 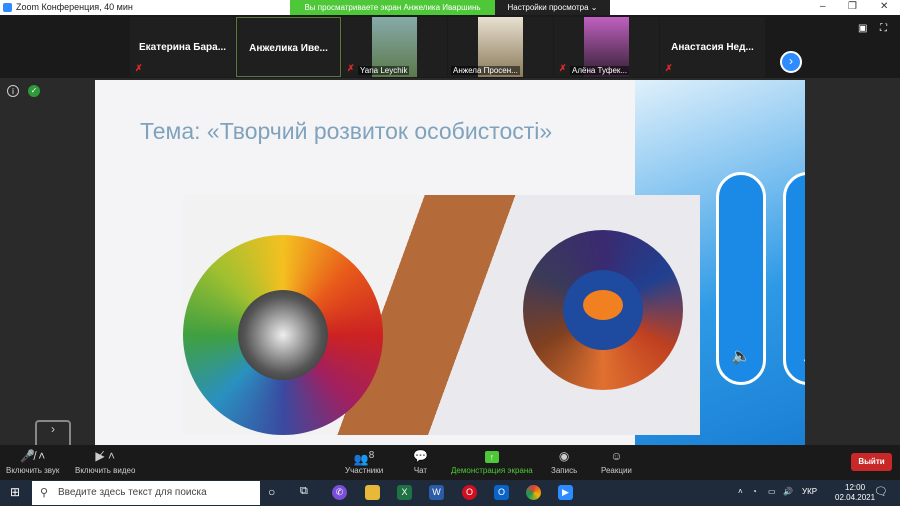 I want to click on windows-start-icon: ⊞, so click(x=15, y=492).